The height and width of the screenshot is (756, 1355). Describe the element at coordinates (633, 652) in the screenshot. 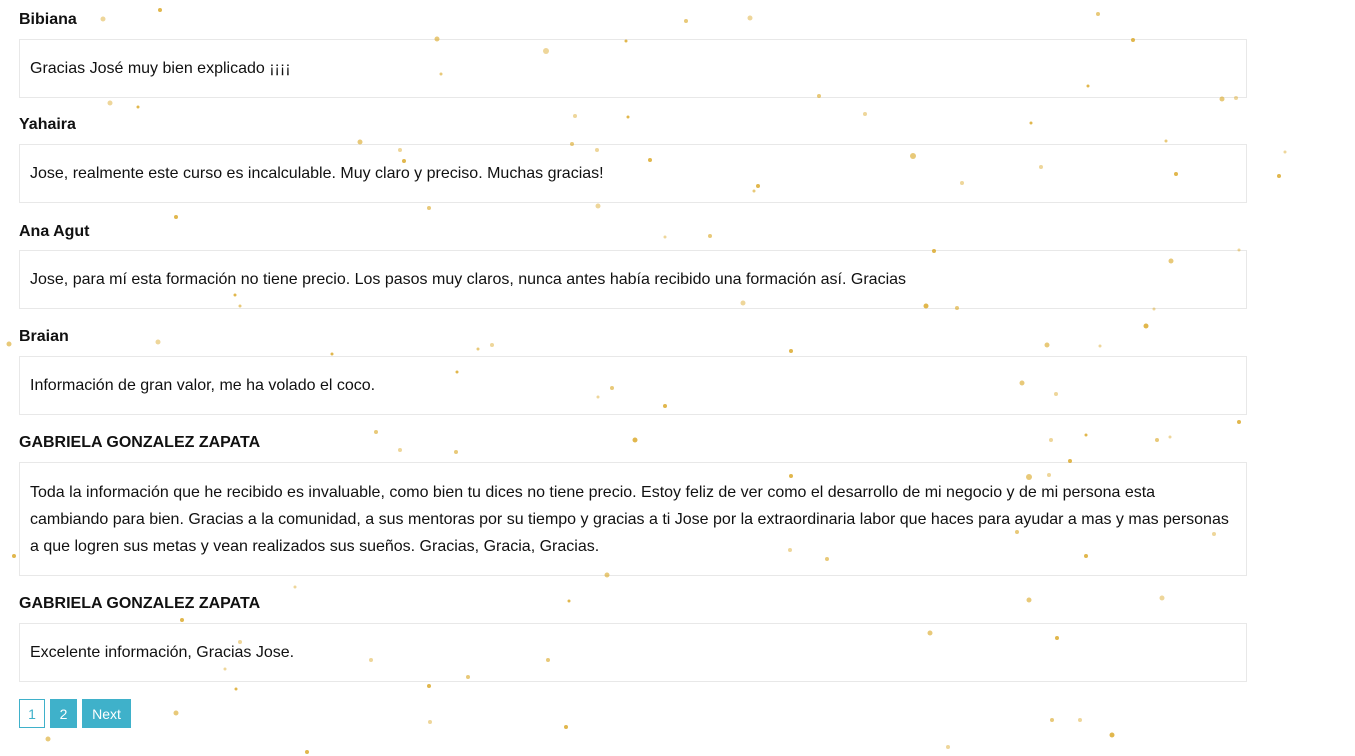

I see `comment-body: Excelente información, Gracias Jose.` at that location.